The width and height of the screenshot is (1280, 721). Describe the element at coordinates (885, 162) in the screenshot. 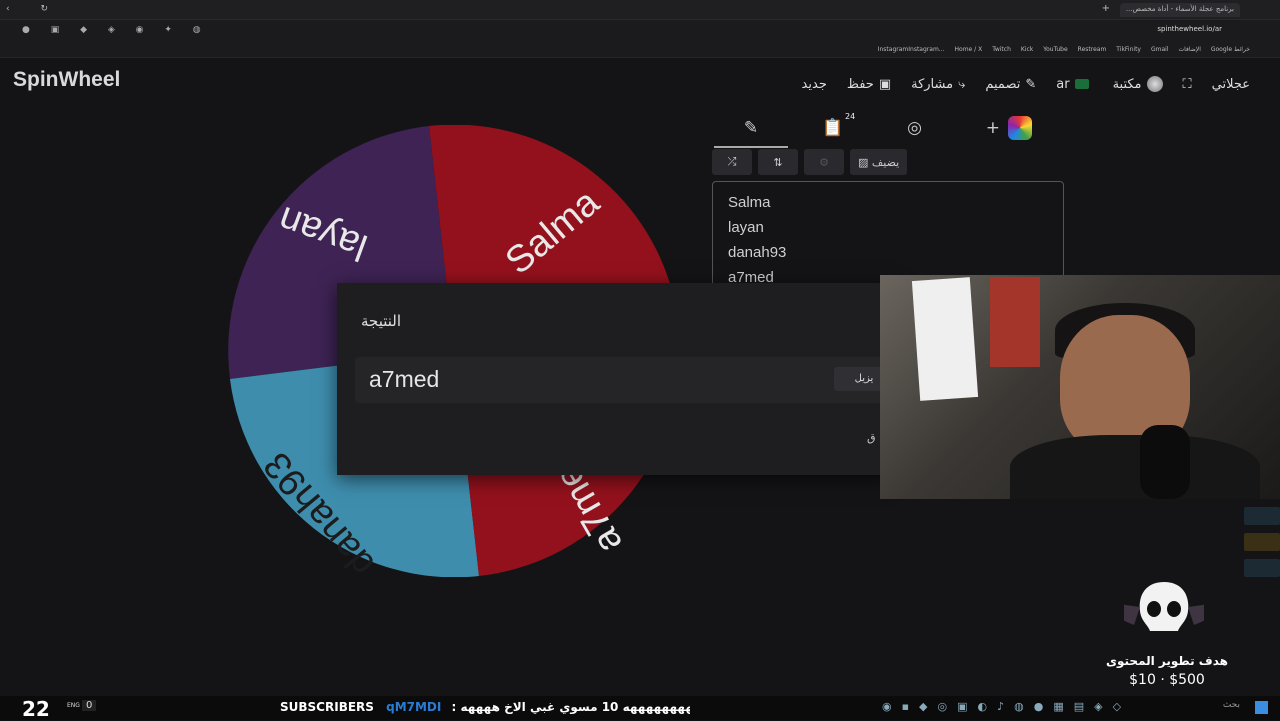

I see `add-image-label: يضيف` at that location.